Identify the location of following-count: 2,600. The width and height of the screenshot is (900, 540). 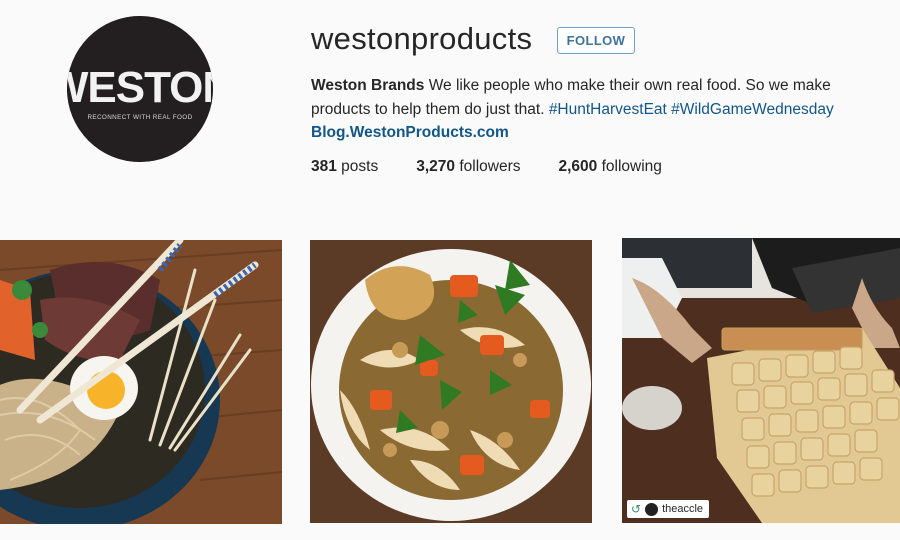
(578, 166).